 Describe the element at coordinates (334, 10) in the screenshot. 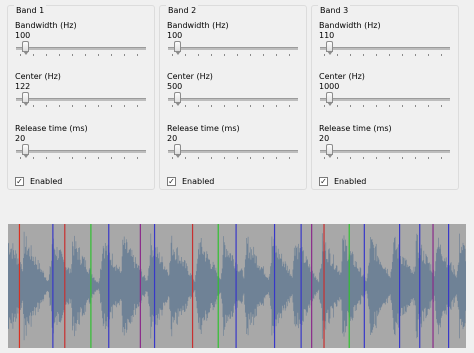

I see `band-title: Band 3` at that location.